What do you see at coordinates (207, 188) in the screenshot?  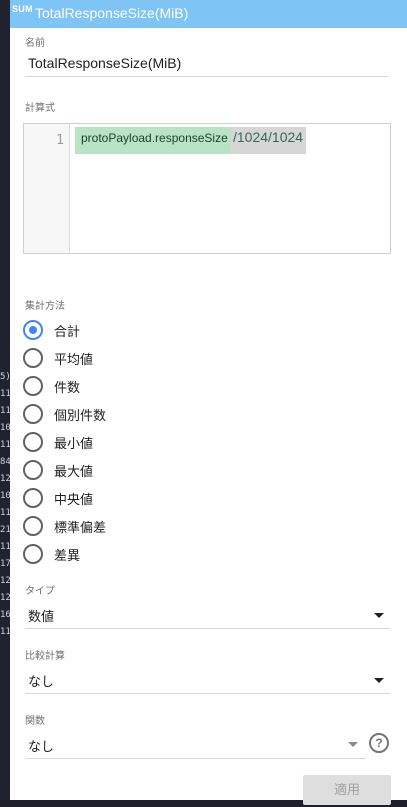 I see `formula-editor: 1 protoPayload.responseSize /1024/1024` at bounding box center [207, 188].